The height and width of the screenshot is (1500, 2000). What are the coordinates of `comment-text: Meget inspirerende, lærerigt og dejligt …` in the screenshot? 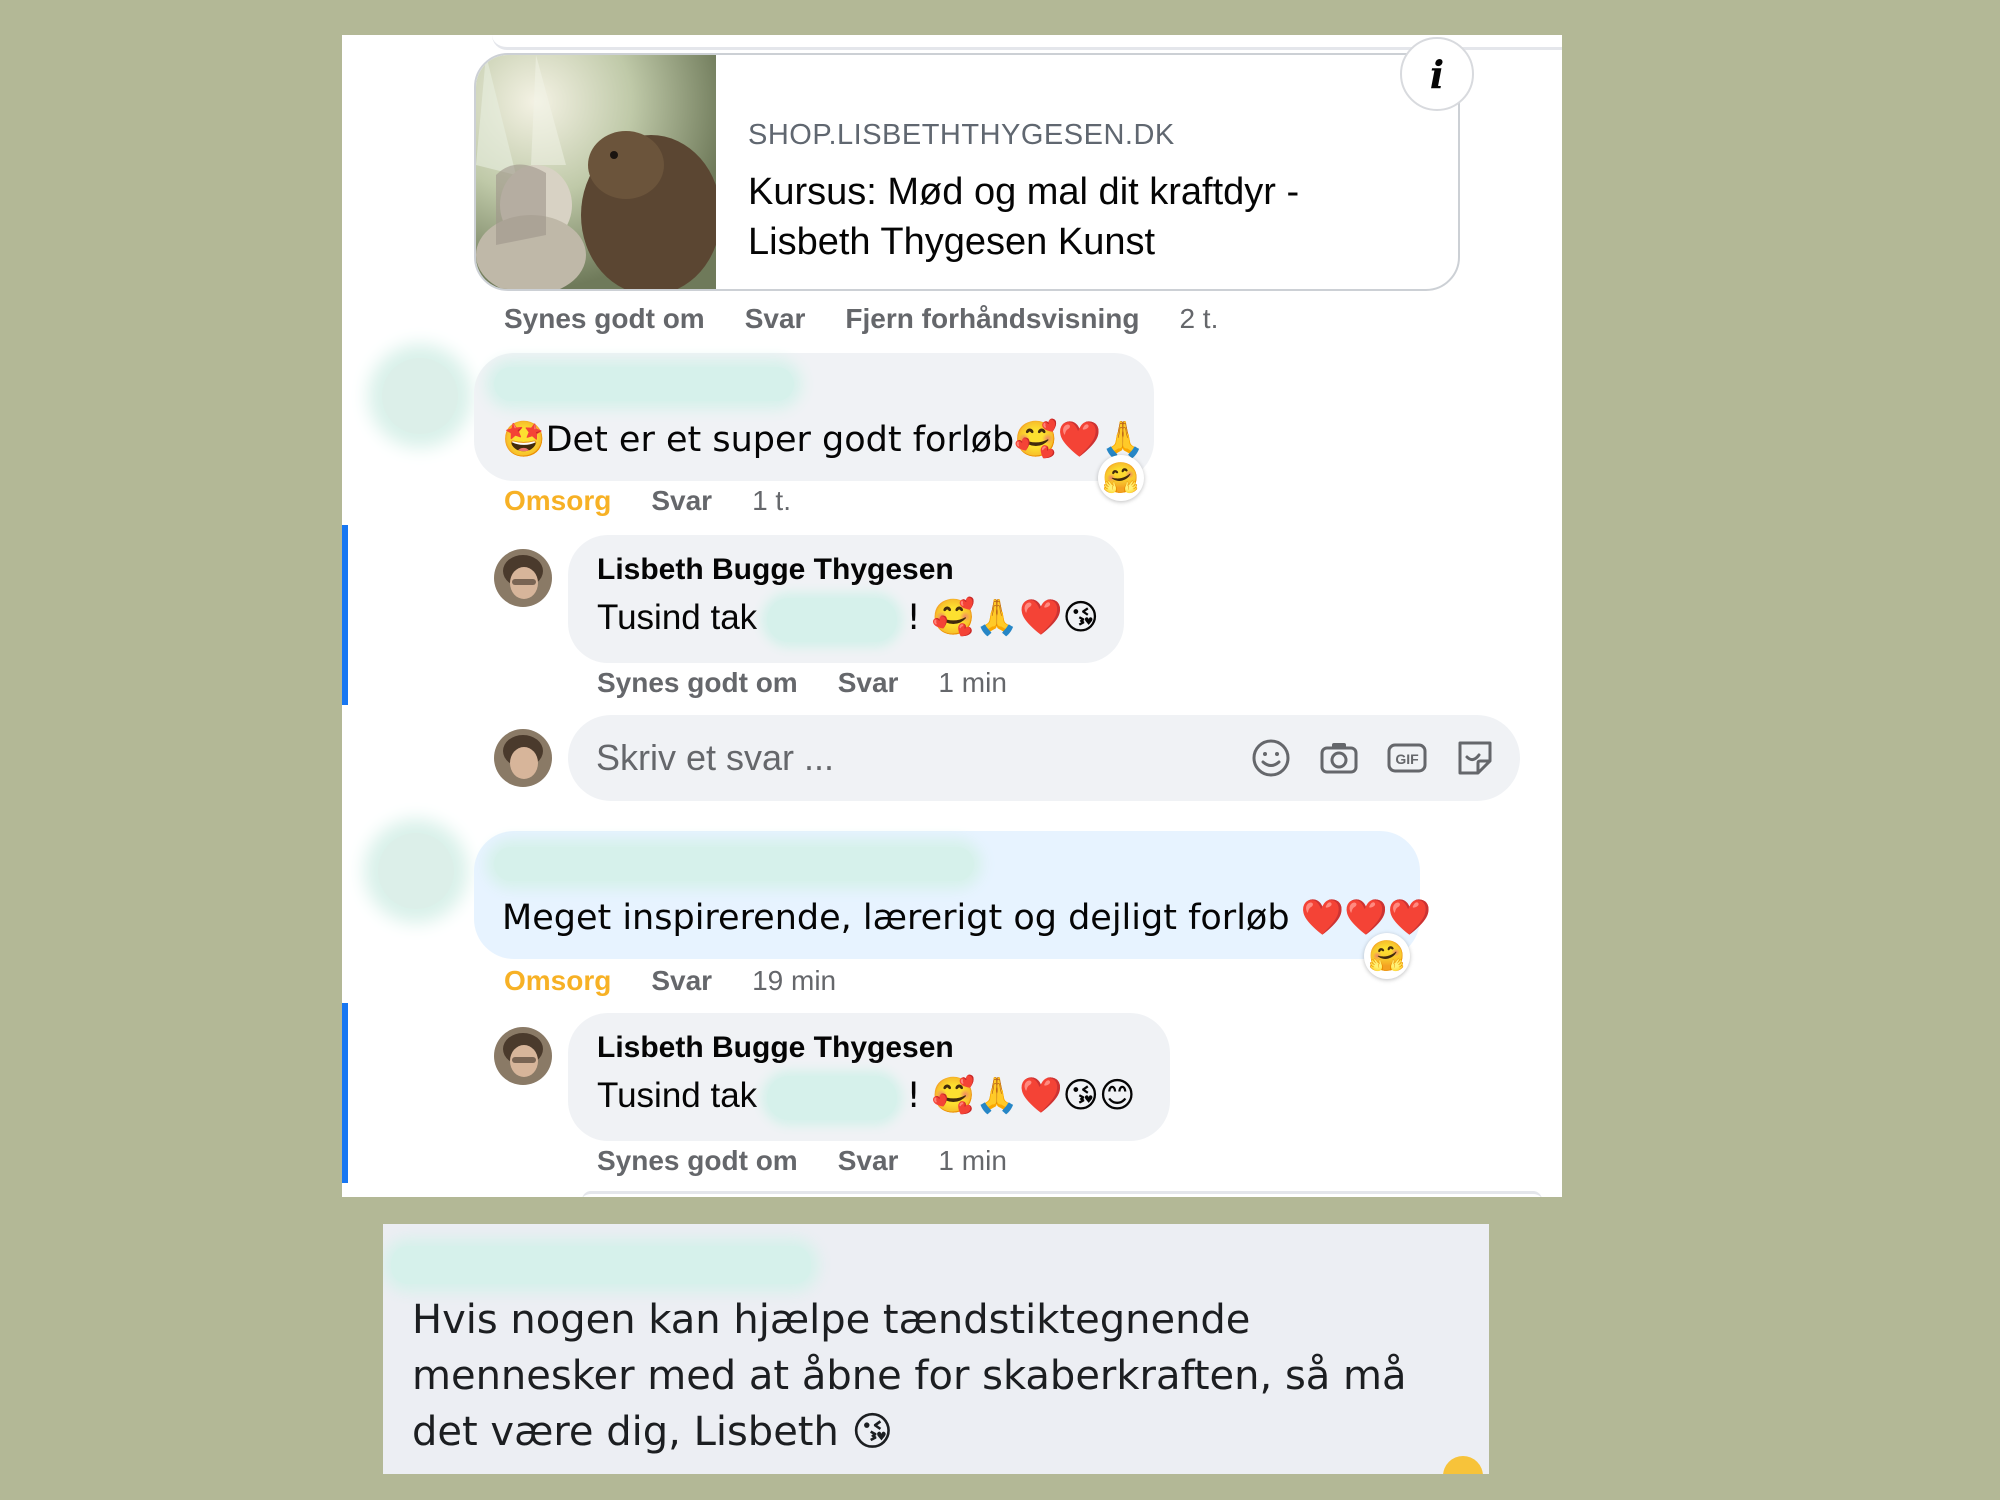 It's located at (967, 918).